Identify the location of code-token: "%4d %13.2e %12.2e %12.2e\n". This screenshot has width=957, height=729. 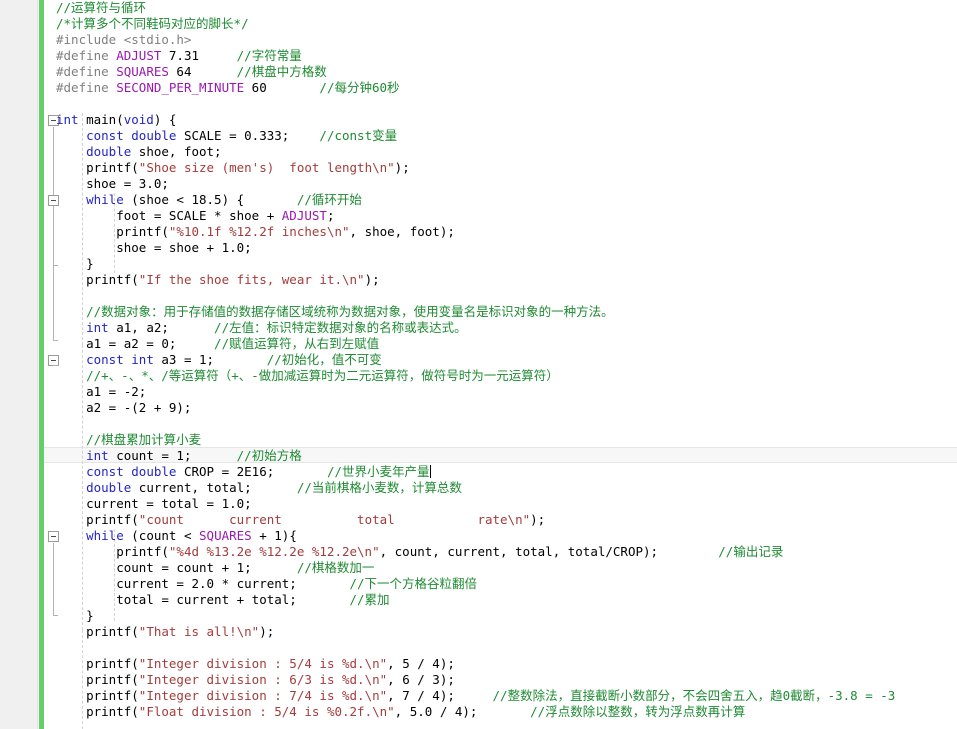
(274, 551).